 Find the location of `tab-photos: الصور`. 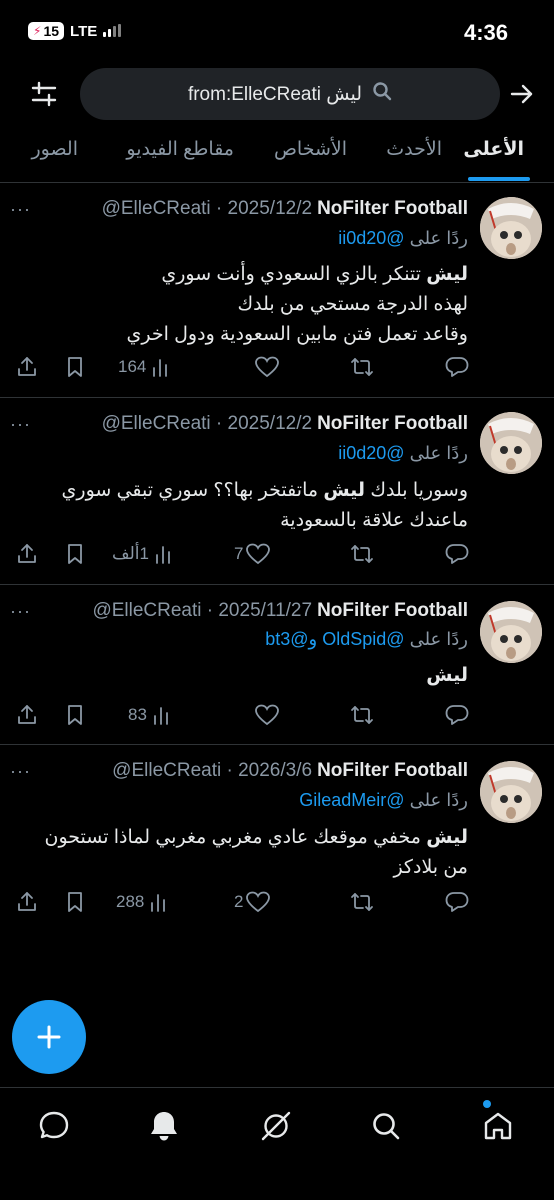

tab-photos: الصور is located at coordinates (54, 149).